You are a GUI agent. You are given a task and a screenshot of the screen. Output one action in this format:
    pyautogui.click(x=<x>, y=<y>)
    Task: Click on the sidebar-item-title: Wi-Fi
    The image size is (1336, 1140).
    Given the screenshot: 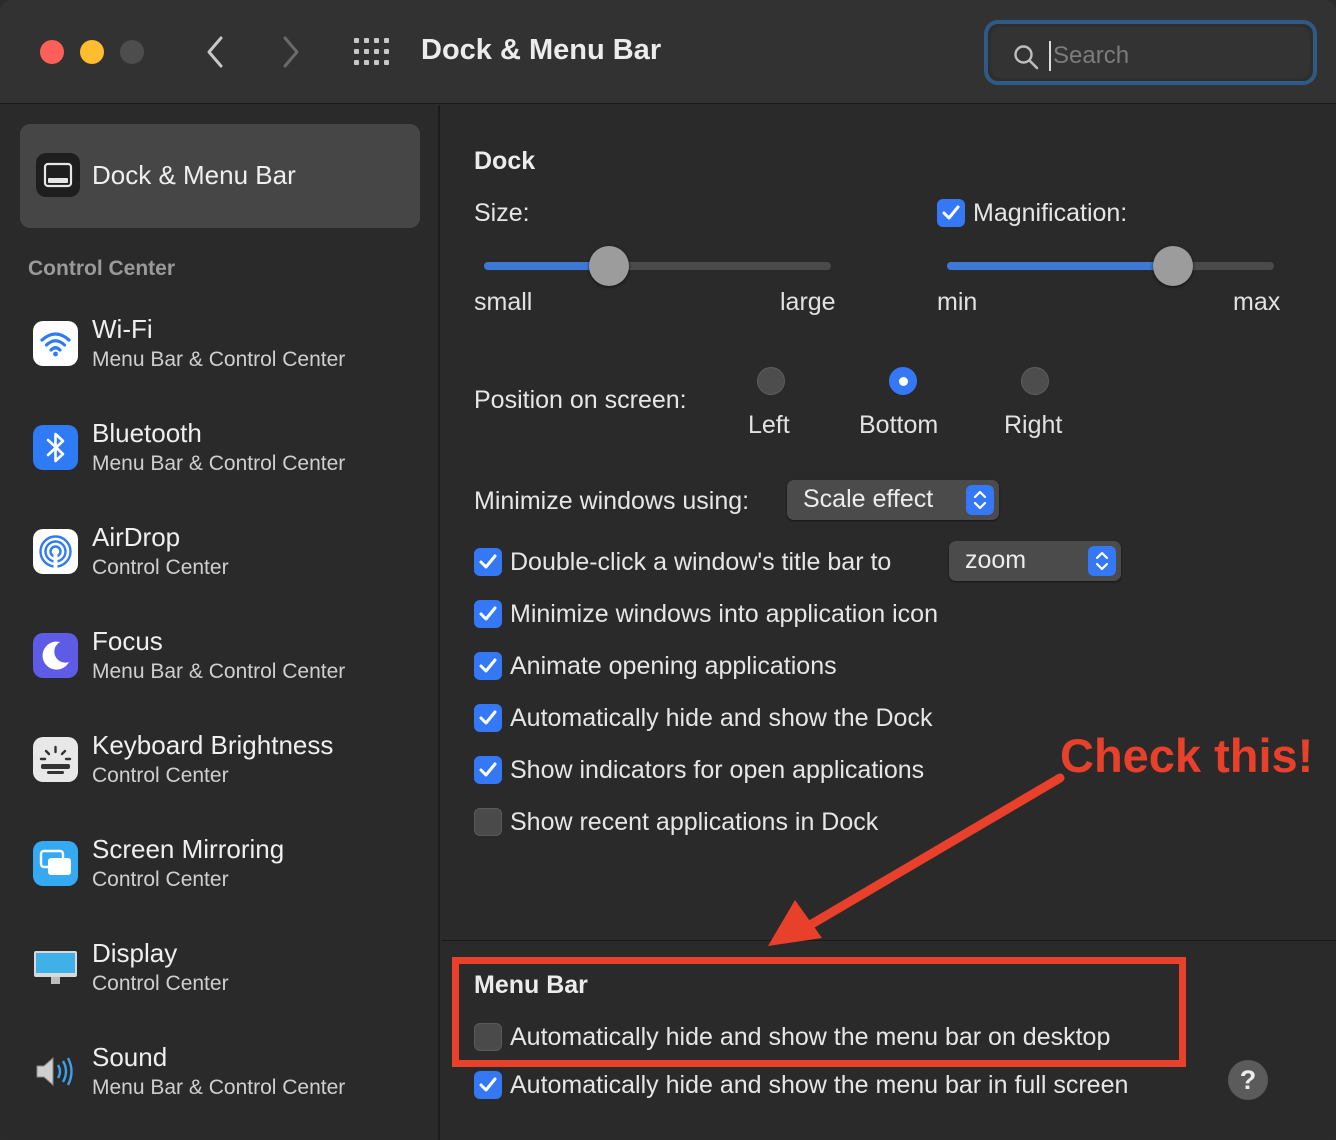 What is the action you would take?
    pyautogui.click(x=122, y=329)
    